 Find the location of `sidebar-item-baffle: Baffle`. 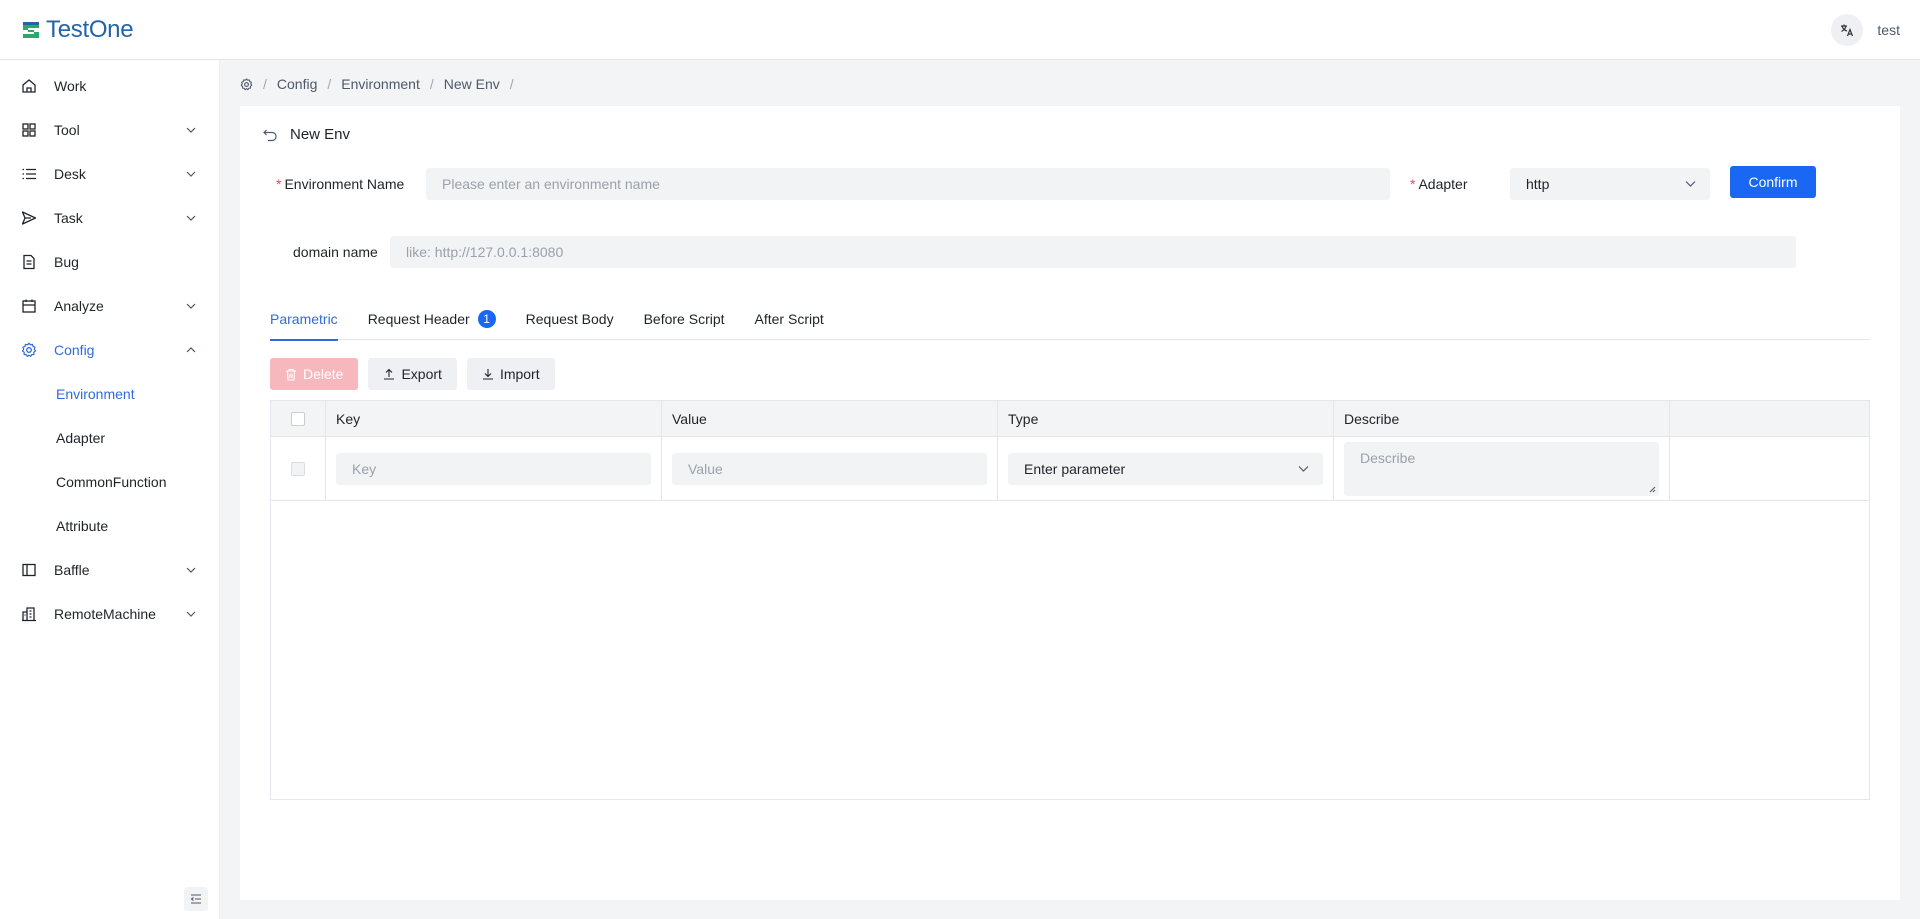

sidebar-item-baffle: Baffle is located at coordinates (109, 570).